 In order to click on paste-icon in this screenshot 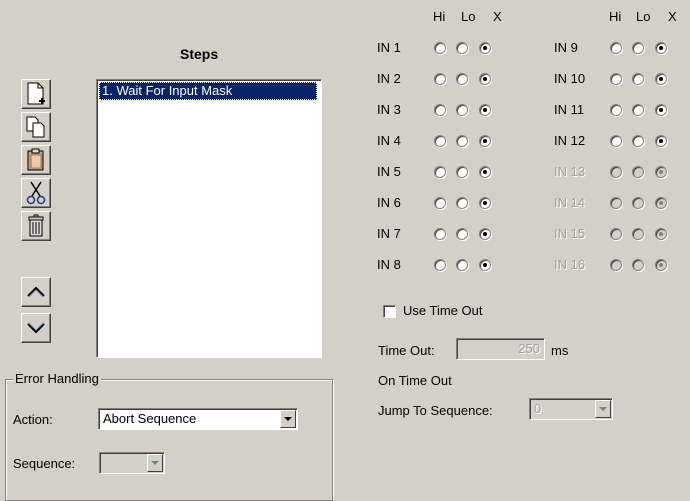, I will do `click(35, 159)`.